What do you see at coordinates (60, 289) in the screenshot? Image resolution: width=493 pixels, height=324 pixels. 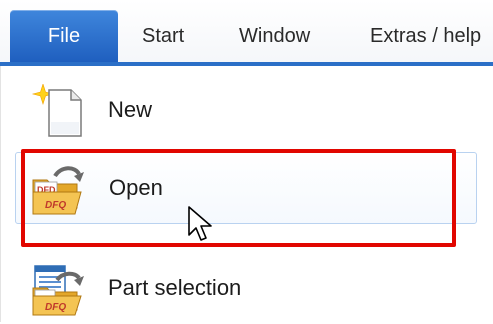 I see `part-selection-icon: DFQ` at bounding box center [60, 289].